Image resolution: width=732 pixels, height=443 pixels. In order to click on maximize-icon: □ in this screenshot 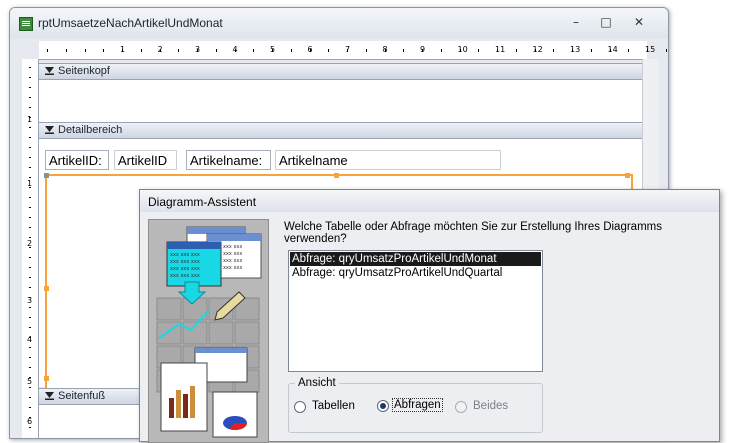, I will do `click(606, 22)`.